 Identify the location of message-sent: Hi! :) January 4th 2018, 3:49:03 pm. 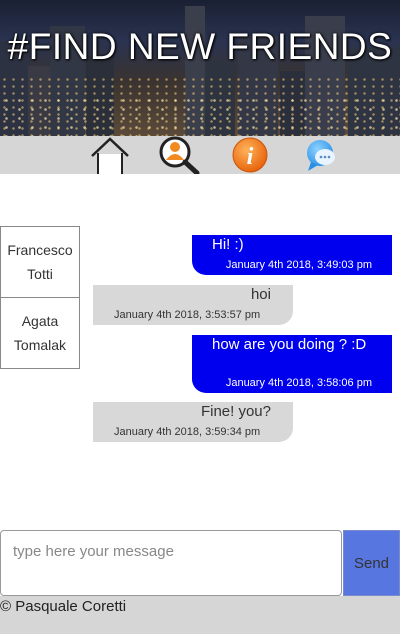
(292, 255).